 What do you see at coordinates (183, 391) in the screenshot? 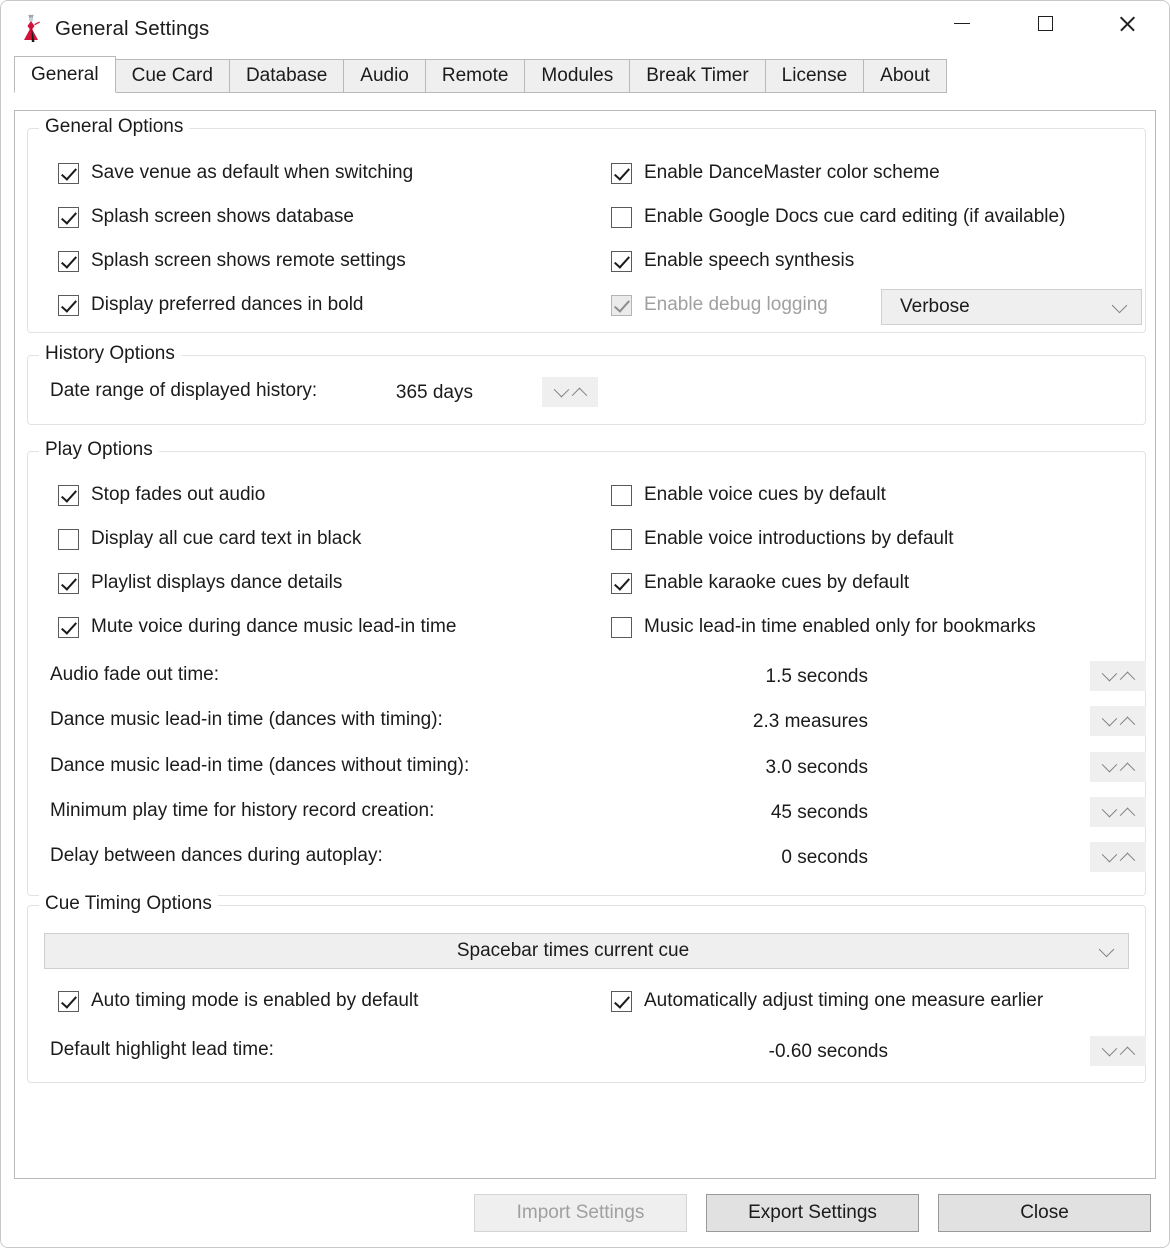
I see `date-range-row: Date range of displayed history:` at bounding box center [183, 391].